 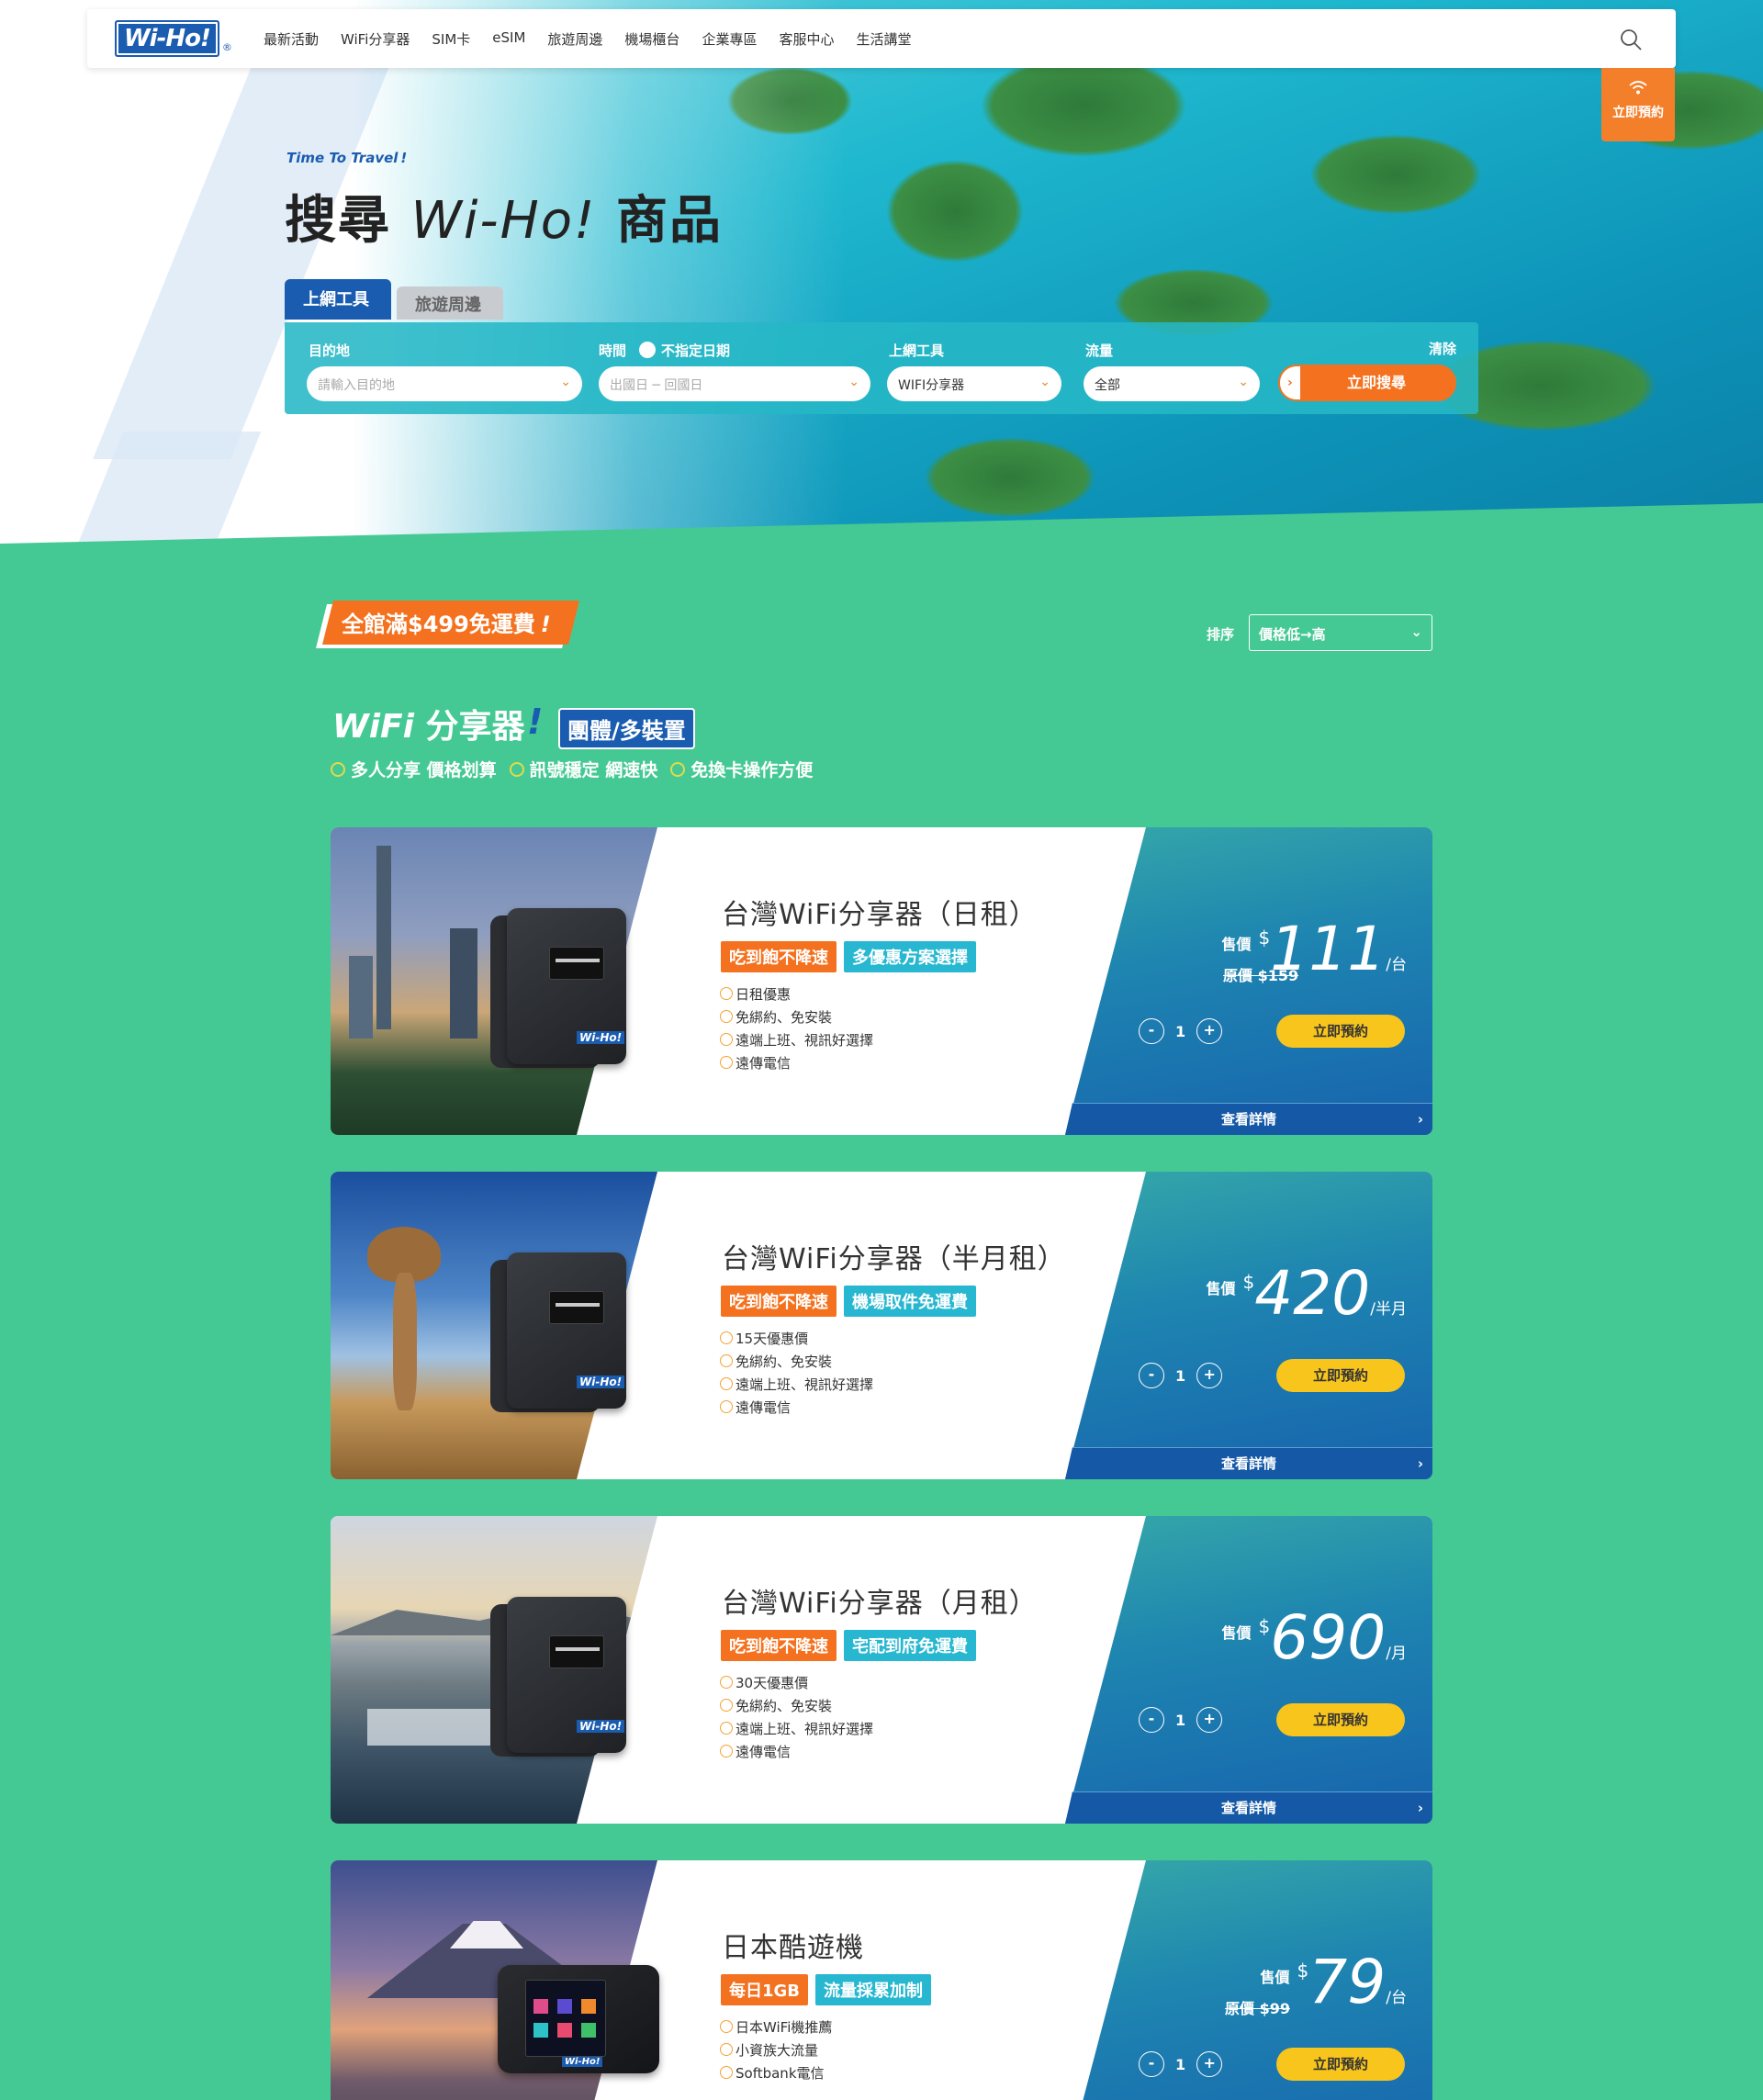 I want to click on category-feature: 多人分享 價格划算, so click(x=414, y=769).